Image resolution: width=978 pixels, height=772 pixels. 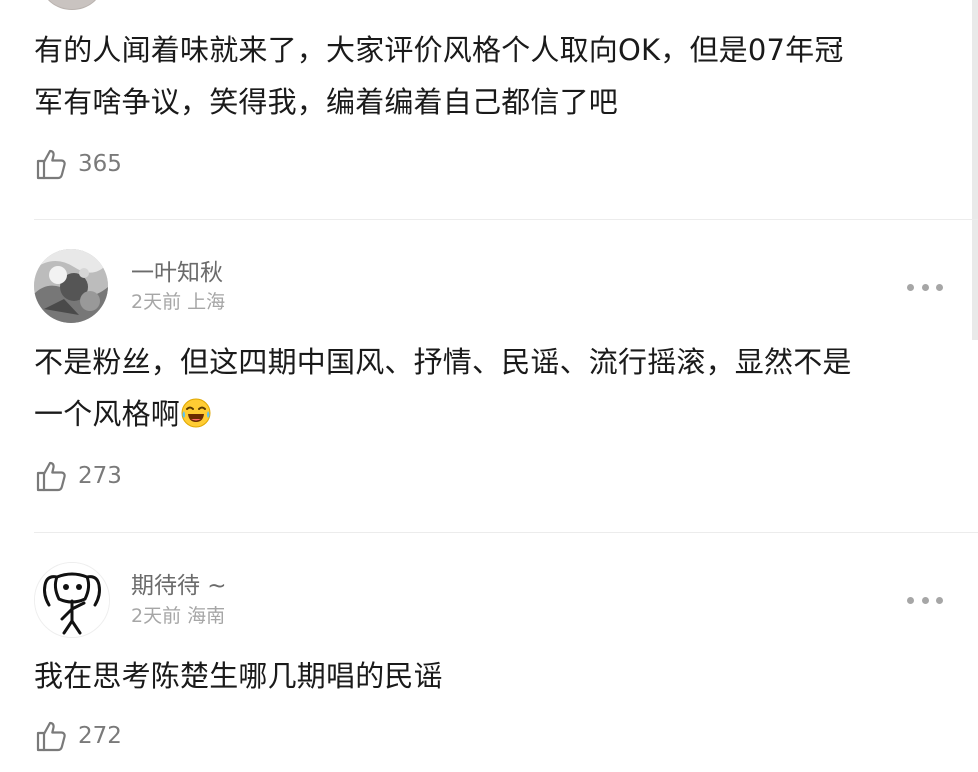 I want to click on like-button: 273, so click(x=78, y=476).